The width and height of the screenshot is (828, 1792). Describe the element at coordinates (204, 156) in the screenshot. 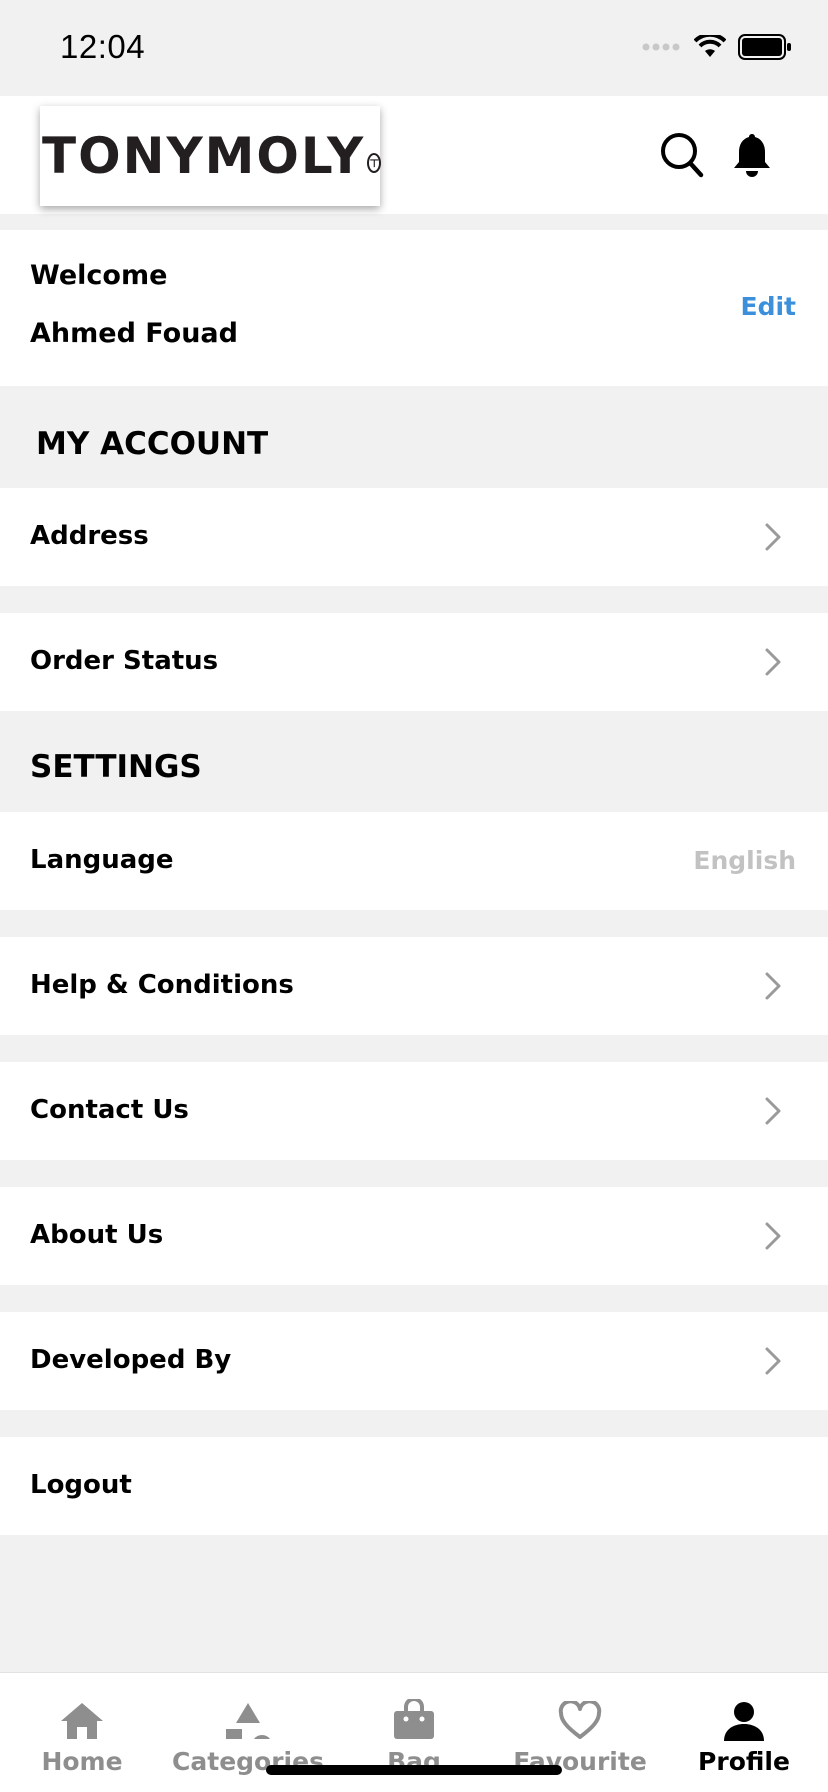

I see `logo-text: TONYMOLY` at that location.